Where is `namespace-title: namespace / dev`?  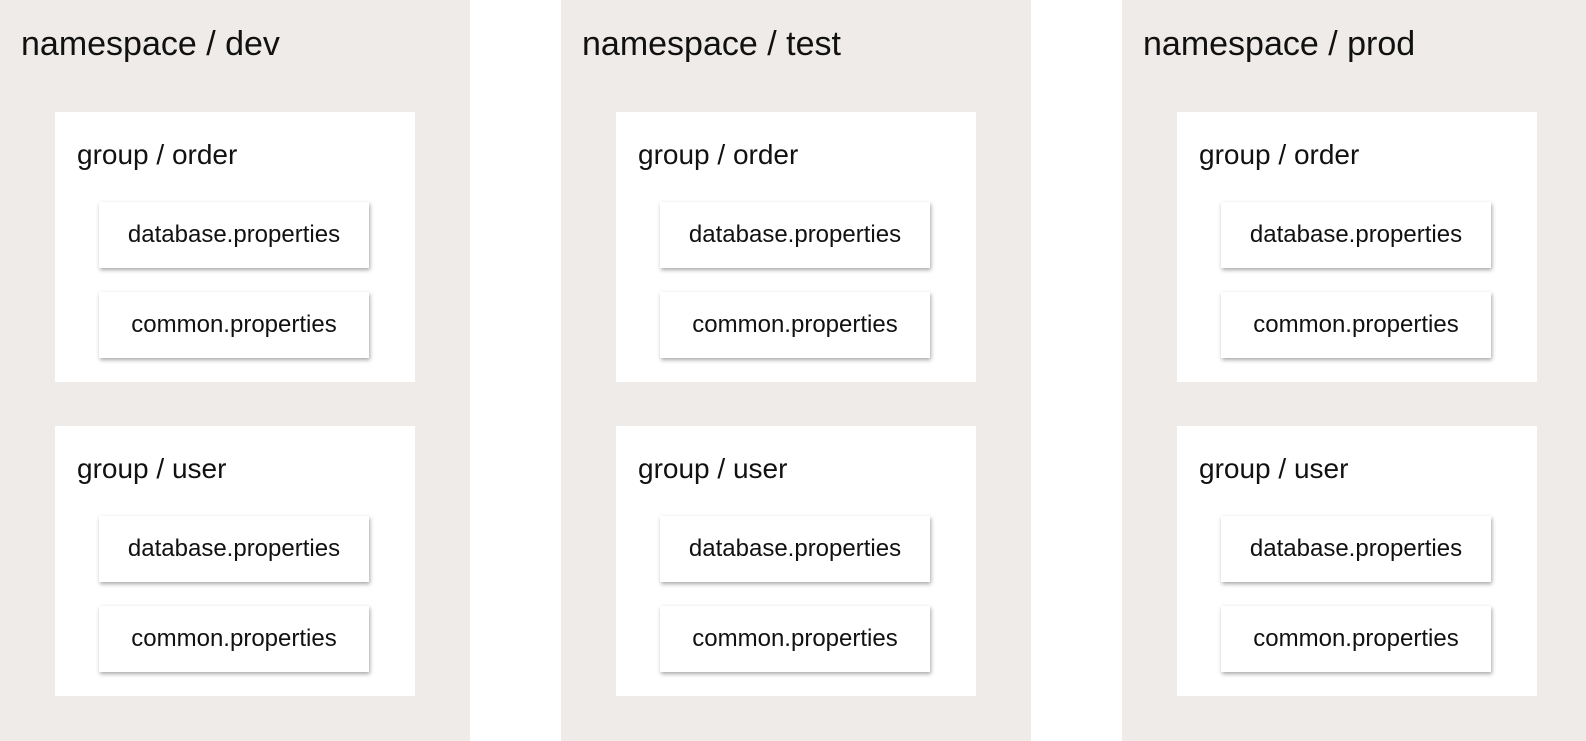
namespace-title: namespace / dev is located at coordinates (150, 44).